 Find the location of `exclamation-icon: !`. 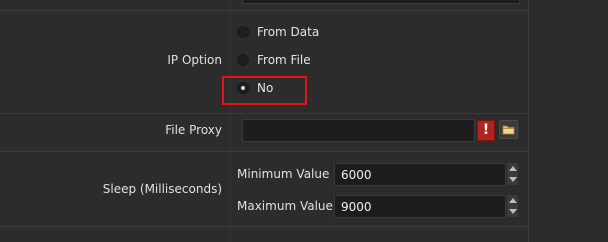

exclamation-icon: ! is located at coordinates (486, 130).